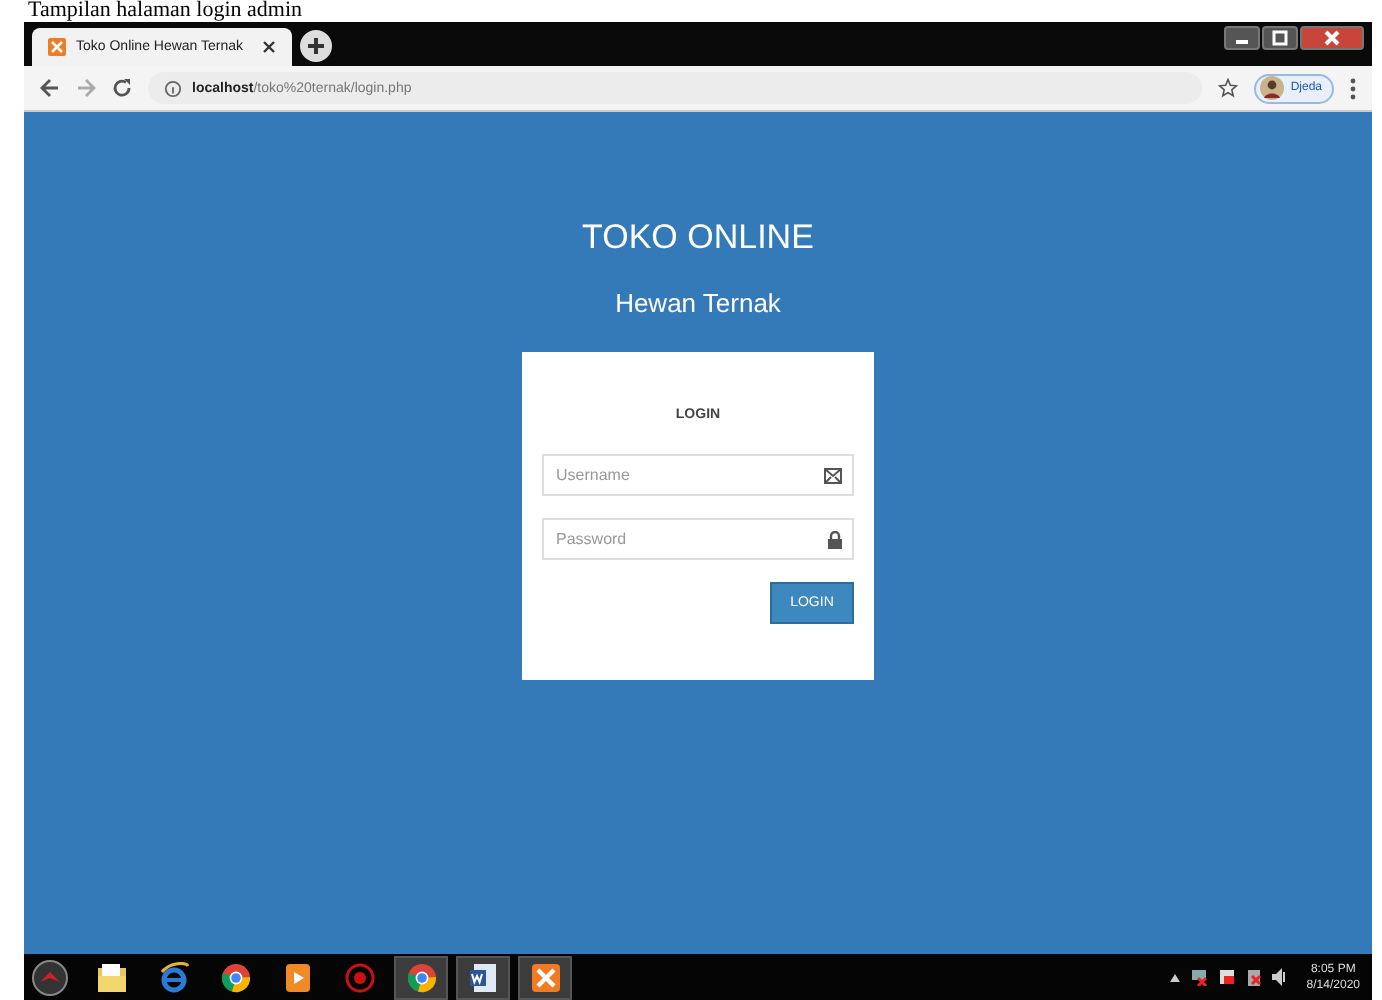 This screenshot has width=1382, height=1000. I want to click on new-tab-button, so click(316, 46).